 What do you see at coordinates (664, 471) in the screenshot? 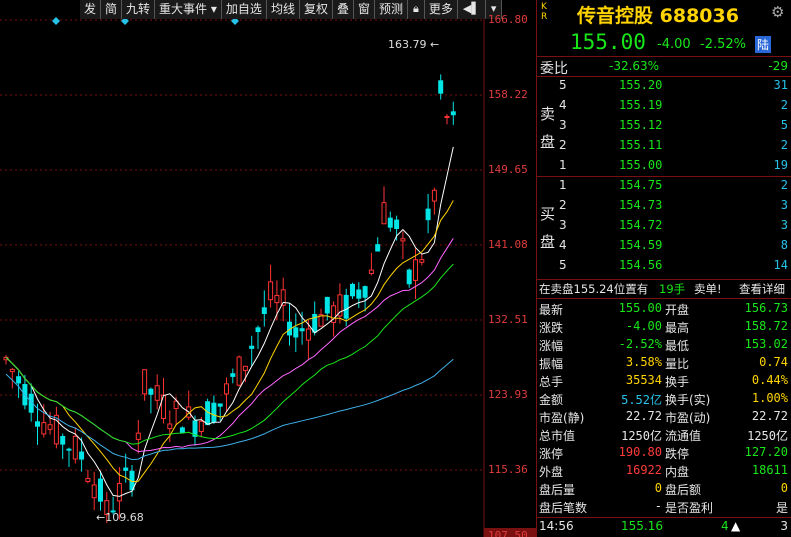
I see `stat-row: 外盘 16922 内盘 18611` at bounding box center [664, 471].